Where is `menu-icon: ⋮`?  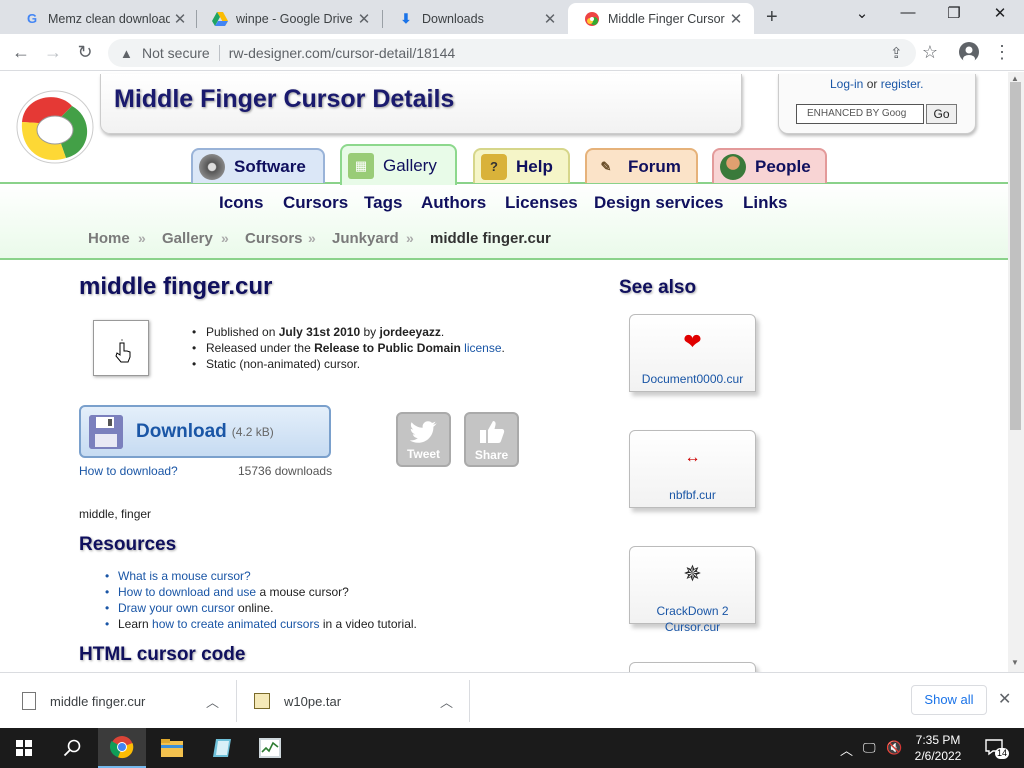 menu-icon: ⋮ is located at coordinates (1002, 52).